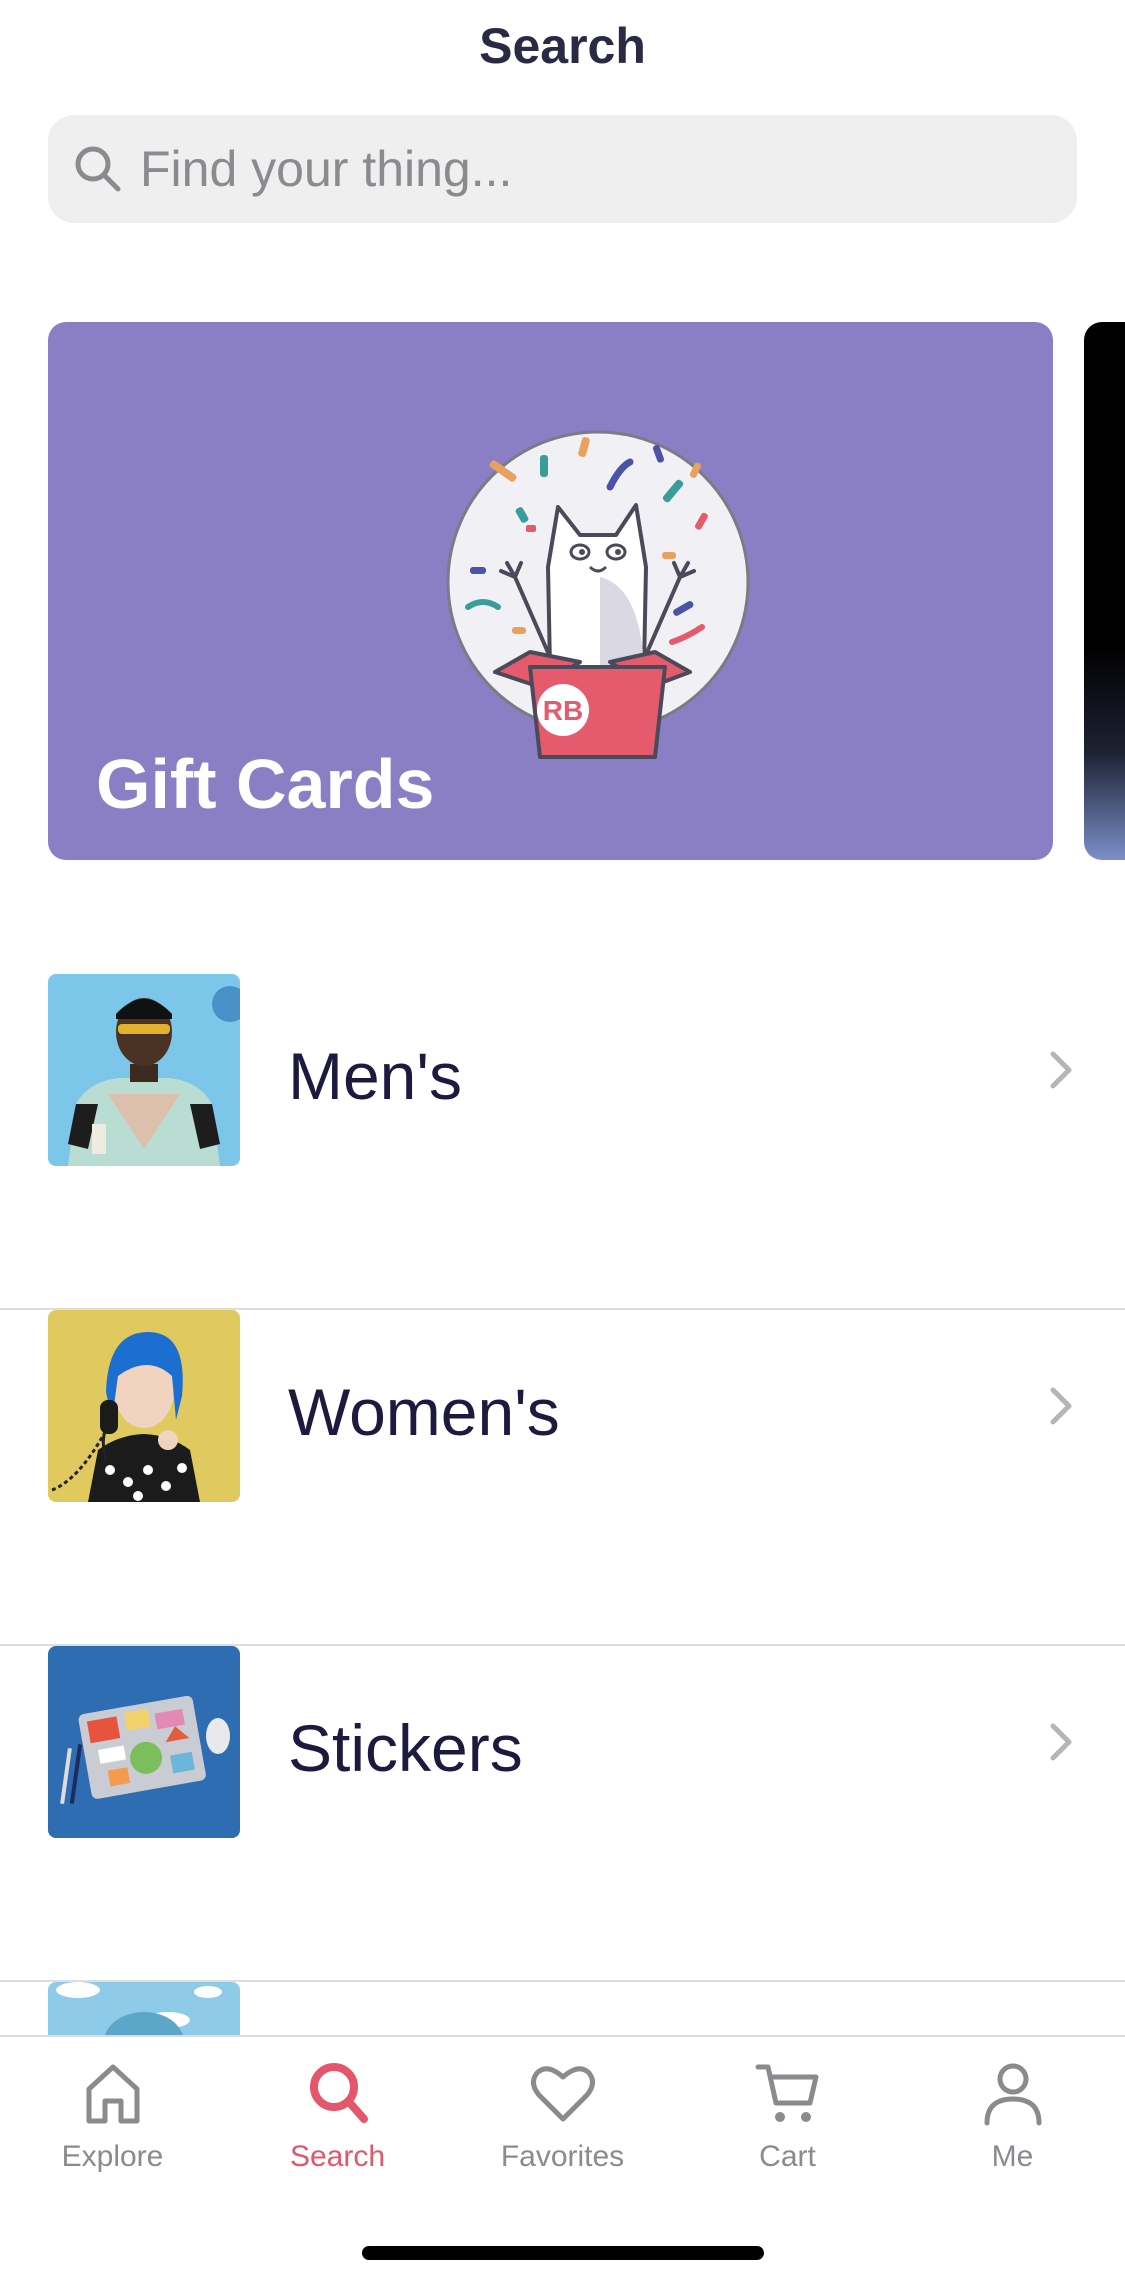 The width and height of the screenshot is (1125, 2284). What do you see at coordinates (1012, 2156) in the screenshot?
I see `tab-label: Me` at bounding box center [1012, 2156].